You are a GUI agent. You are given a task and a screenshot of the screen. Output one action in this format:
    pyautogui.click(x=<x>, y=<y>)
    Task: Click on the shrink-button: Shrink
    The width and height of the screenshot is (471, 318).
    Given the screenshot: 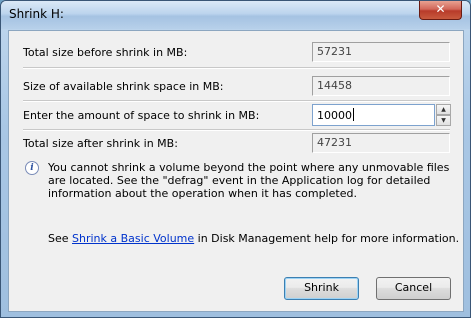 What is the action you would take?
    pyautogui.click(x=321, y=288)
    